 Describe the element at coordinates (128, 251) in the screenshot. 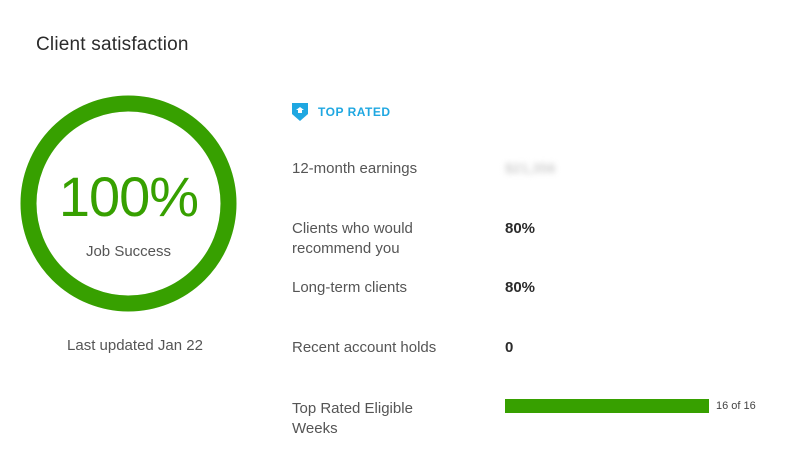

I see `job-success-label: Job Success` at that location.